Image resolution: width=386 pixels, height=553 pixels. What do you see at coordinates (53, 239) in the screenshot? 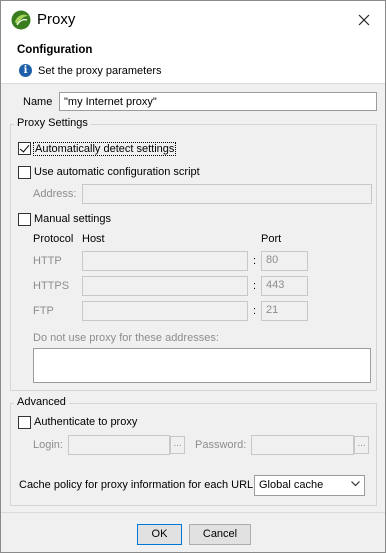
I see `protocol-column-header: Protocol` at bounding box center [53, 239].